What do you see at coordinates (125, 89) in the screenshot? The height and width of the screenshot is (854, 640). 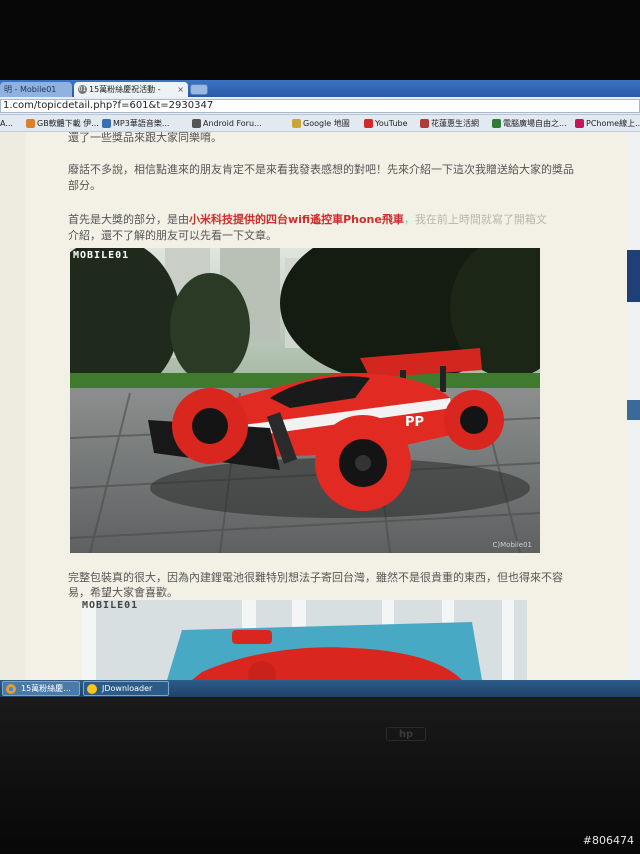 I see `tab-label: 15萬粉絲慶祝活動 -` at bounding box center [125, 89].